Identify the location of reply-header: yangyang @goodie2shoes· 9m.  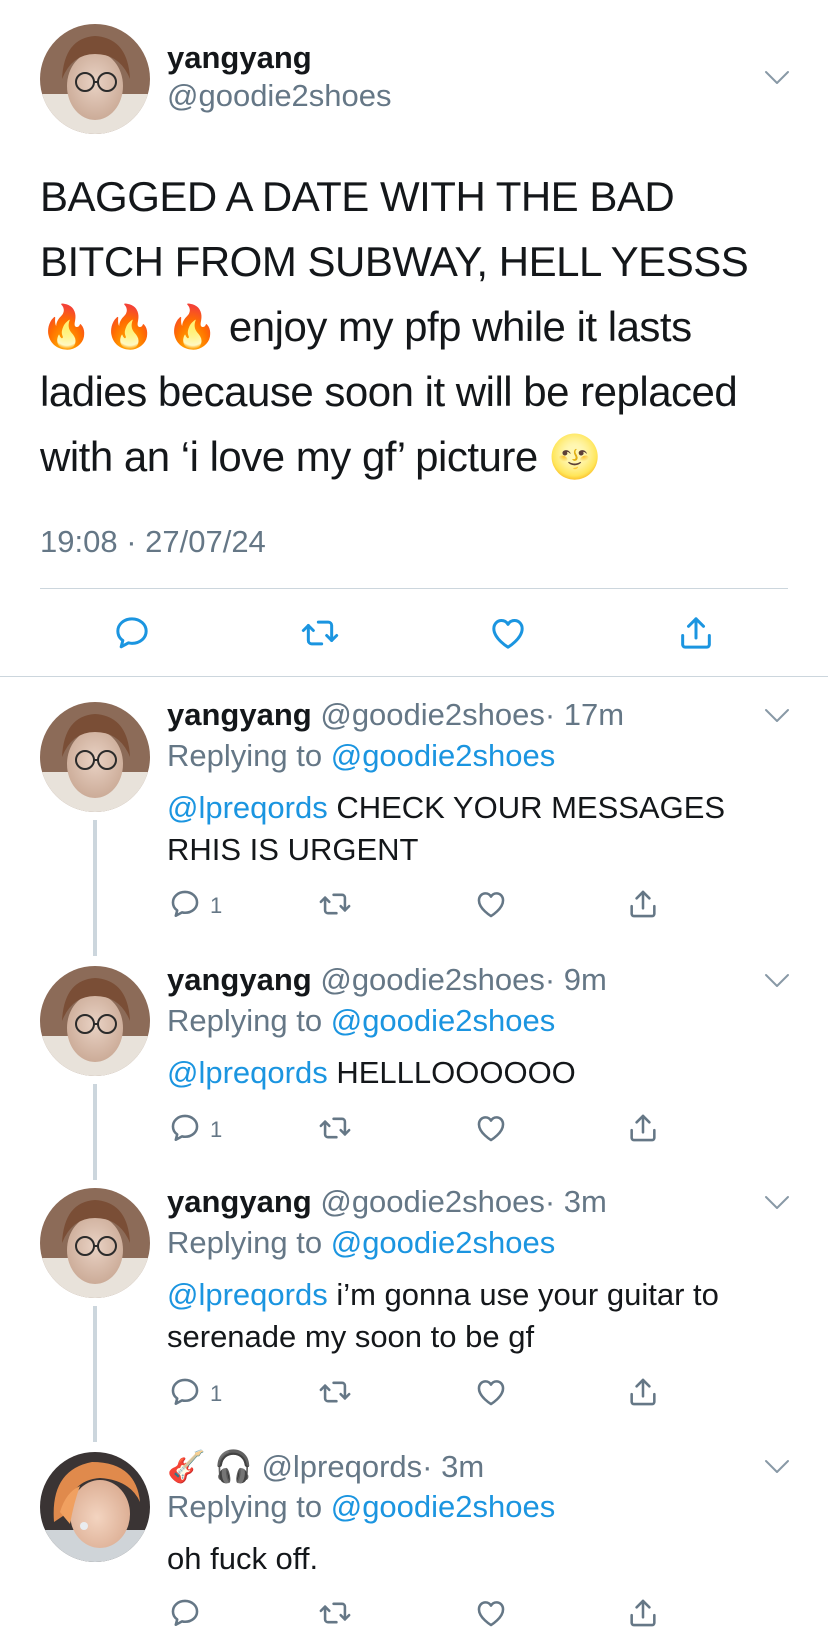
(387, 980).